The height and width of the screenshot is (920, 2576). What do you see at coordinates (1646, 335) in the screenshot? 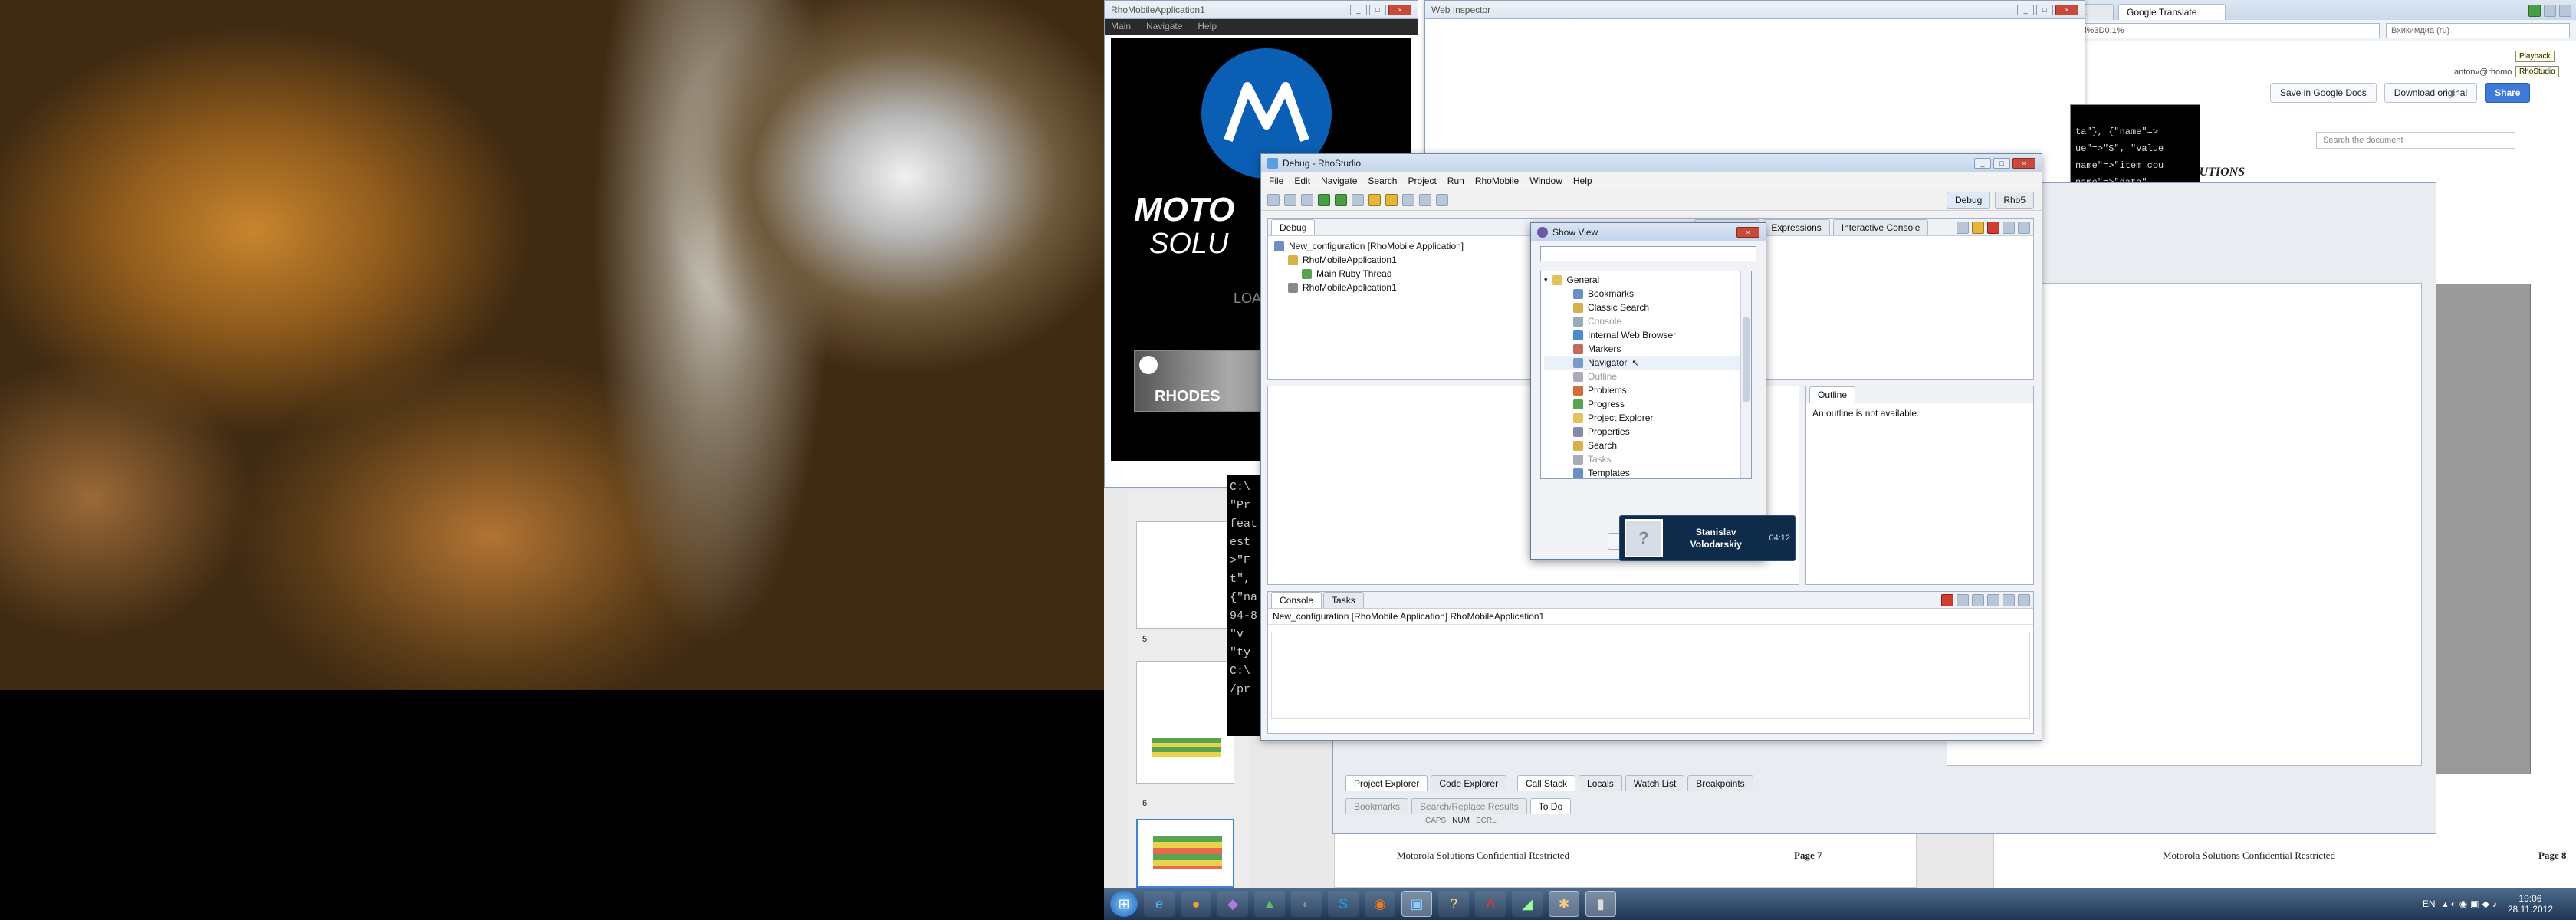
I see `view-item: Internal Web Browser` at bounding box center [1646, 335].